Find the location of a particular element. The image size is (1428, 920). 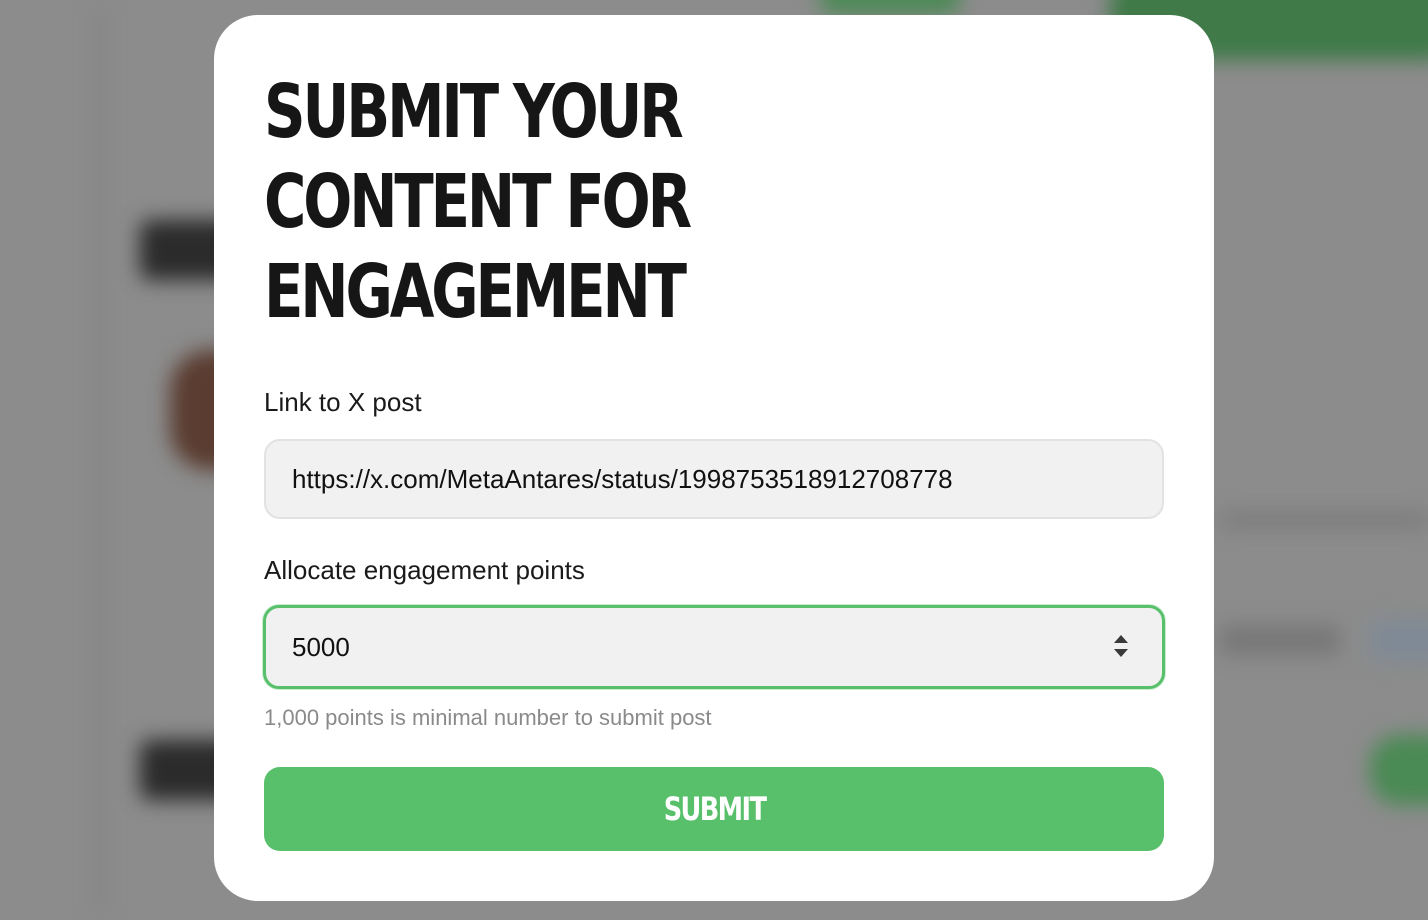

modal-title-line: SUBMIT YOUR is located at coordinates (474, 112).